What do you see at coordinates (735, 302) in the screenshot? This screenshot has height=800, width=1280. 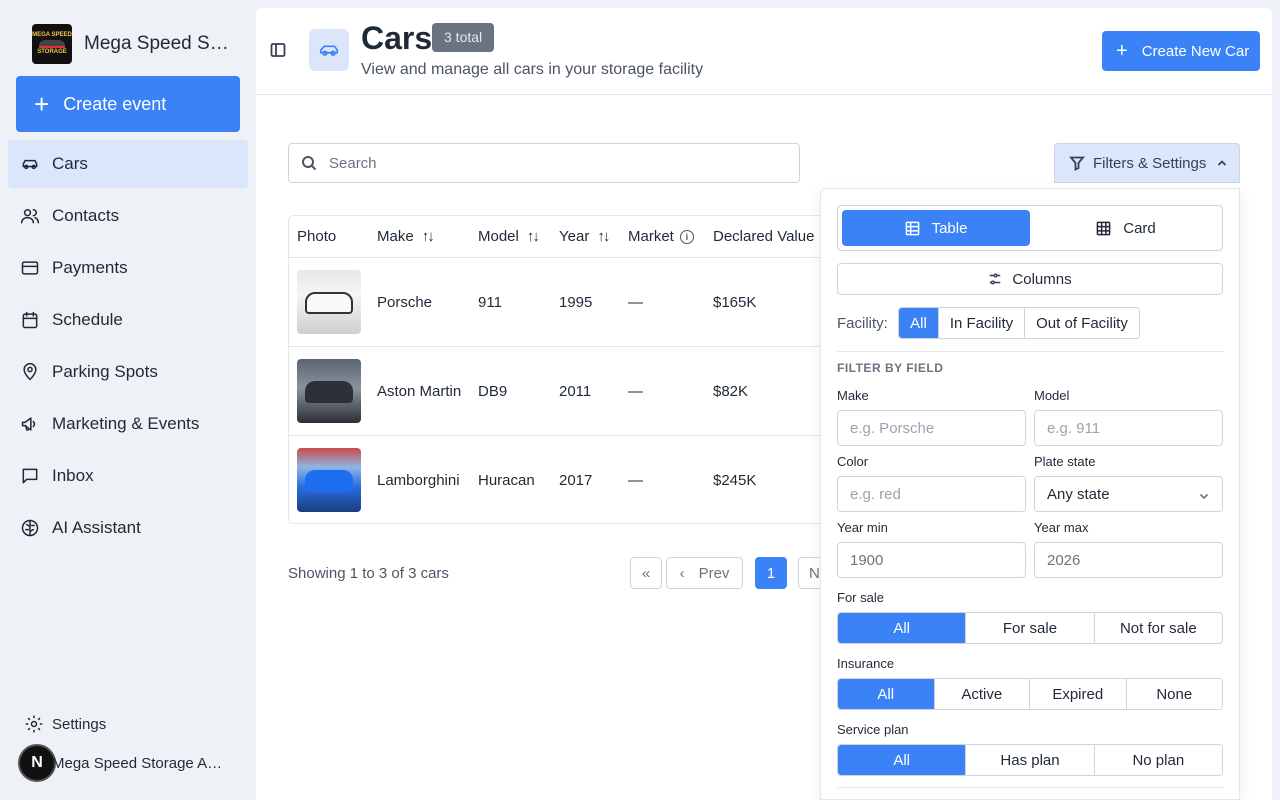 I see `cell-declared-value: $165K` at bounding box center [735, 302].